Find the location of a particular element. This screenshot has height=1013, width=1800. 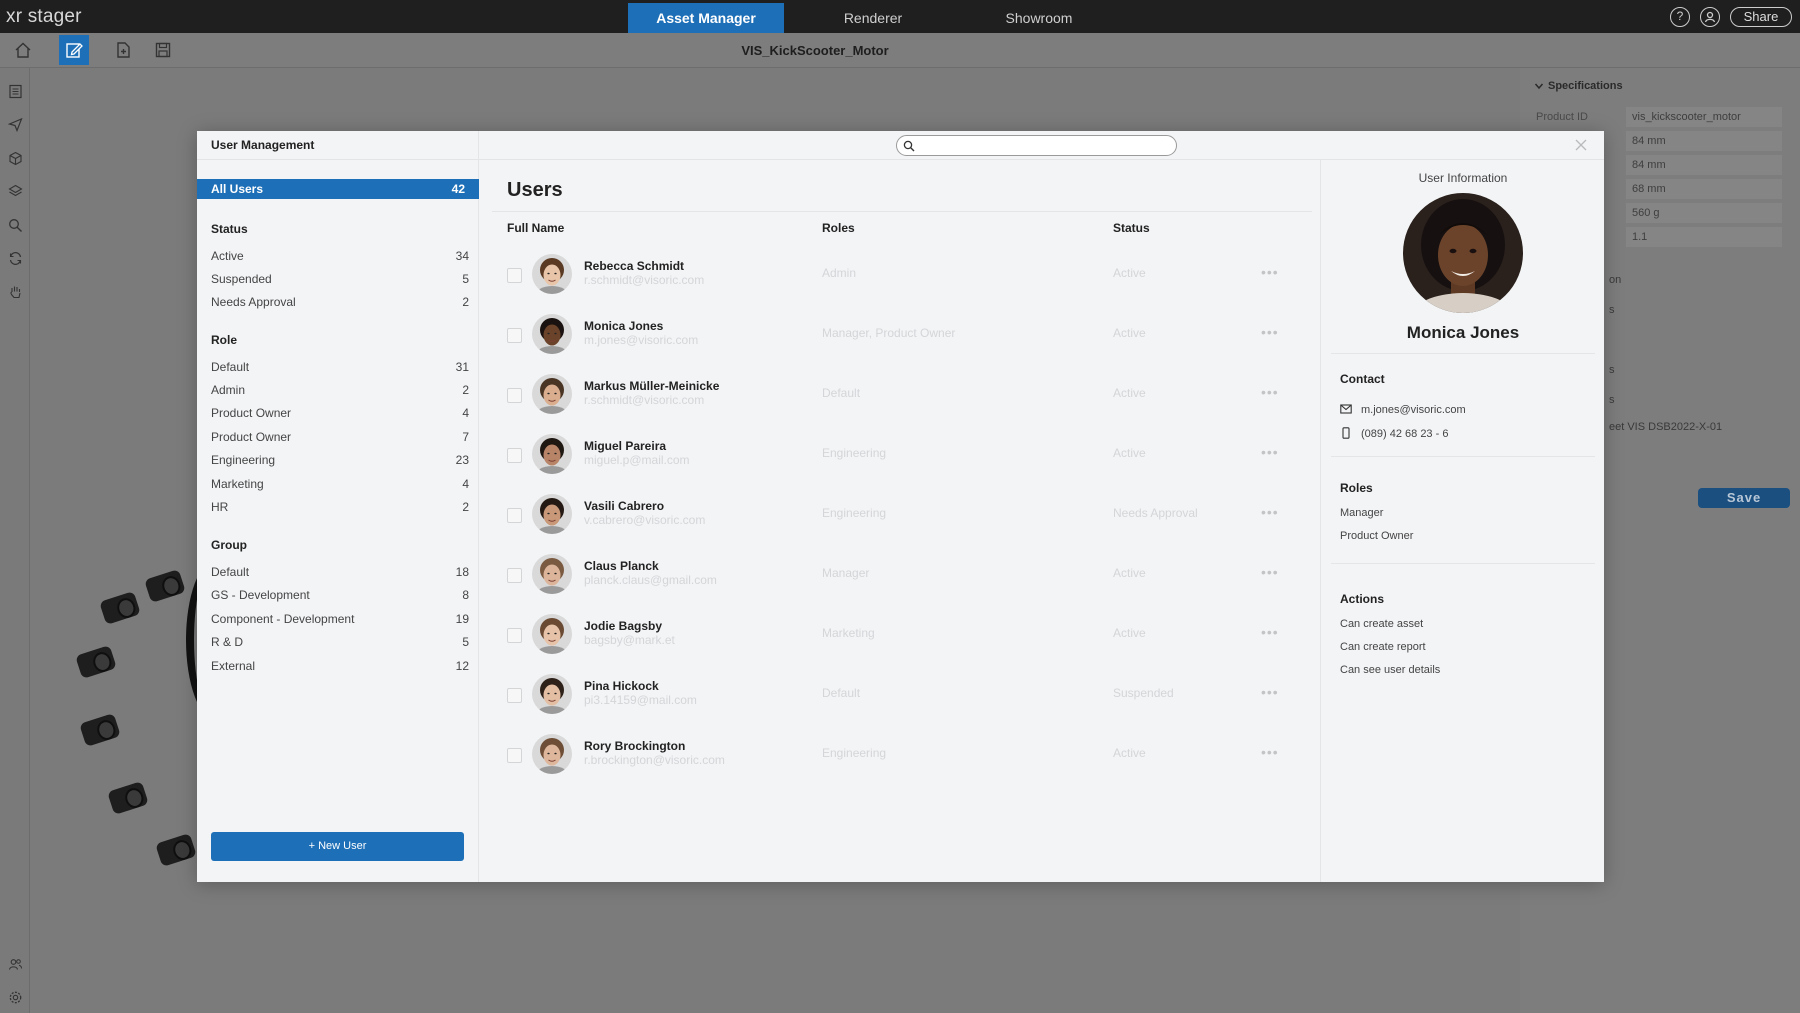

filter-label: HR is located at coordinates (220, 507).